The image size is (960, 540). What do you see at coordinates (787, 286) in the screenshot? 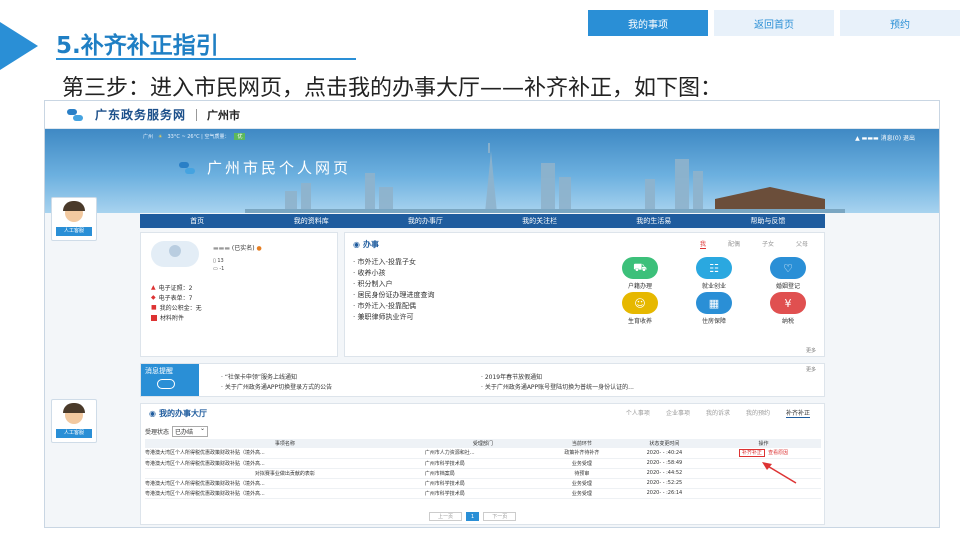
I see `service-label: 婚姻登记` at bounding box center [787, 286].